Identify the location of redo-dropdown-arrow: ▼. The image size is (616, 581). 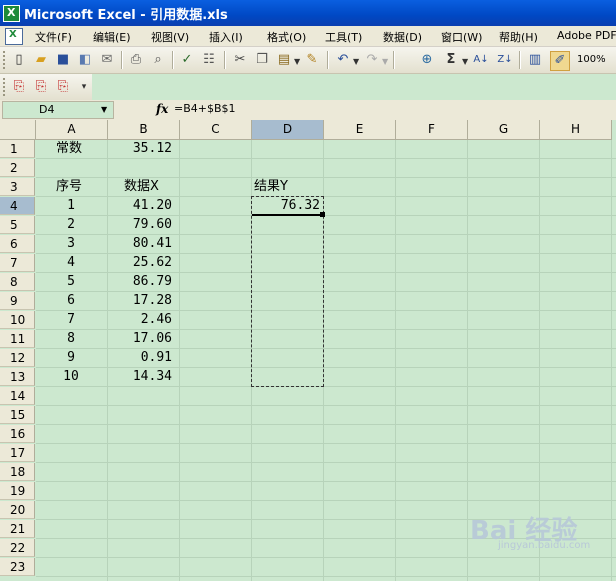
(385, 61).